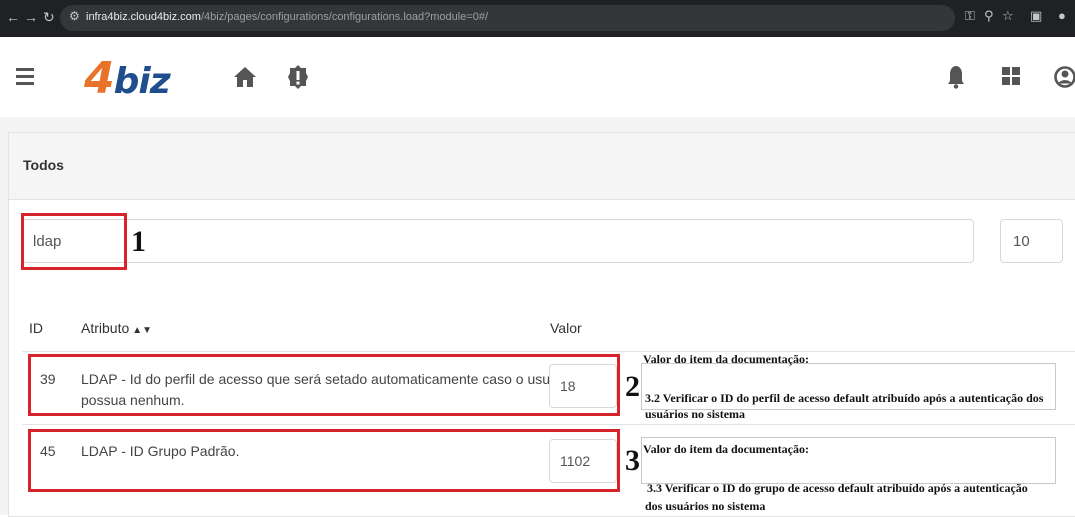 Image resolution: width=1075 pixels, height=517 pixels. Describe the element at coordinates (13, 17) in the screenshot. I see `back-icon: ←` at that location.